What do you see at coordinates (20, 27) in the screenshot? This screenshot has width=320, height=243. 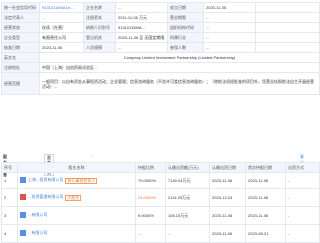 I see `reg-label: 经营状态` at bounding box center [20, 27].